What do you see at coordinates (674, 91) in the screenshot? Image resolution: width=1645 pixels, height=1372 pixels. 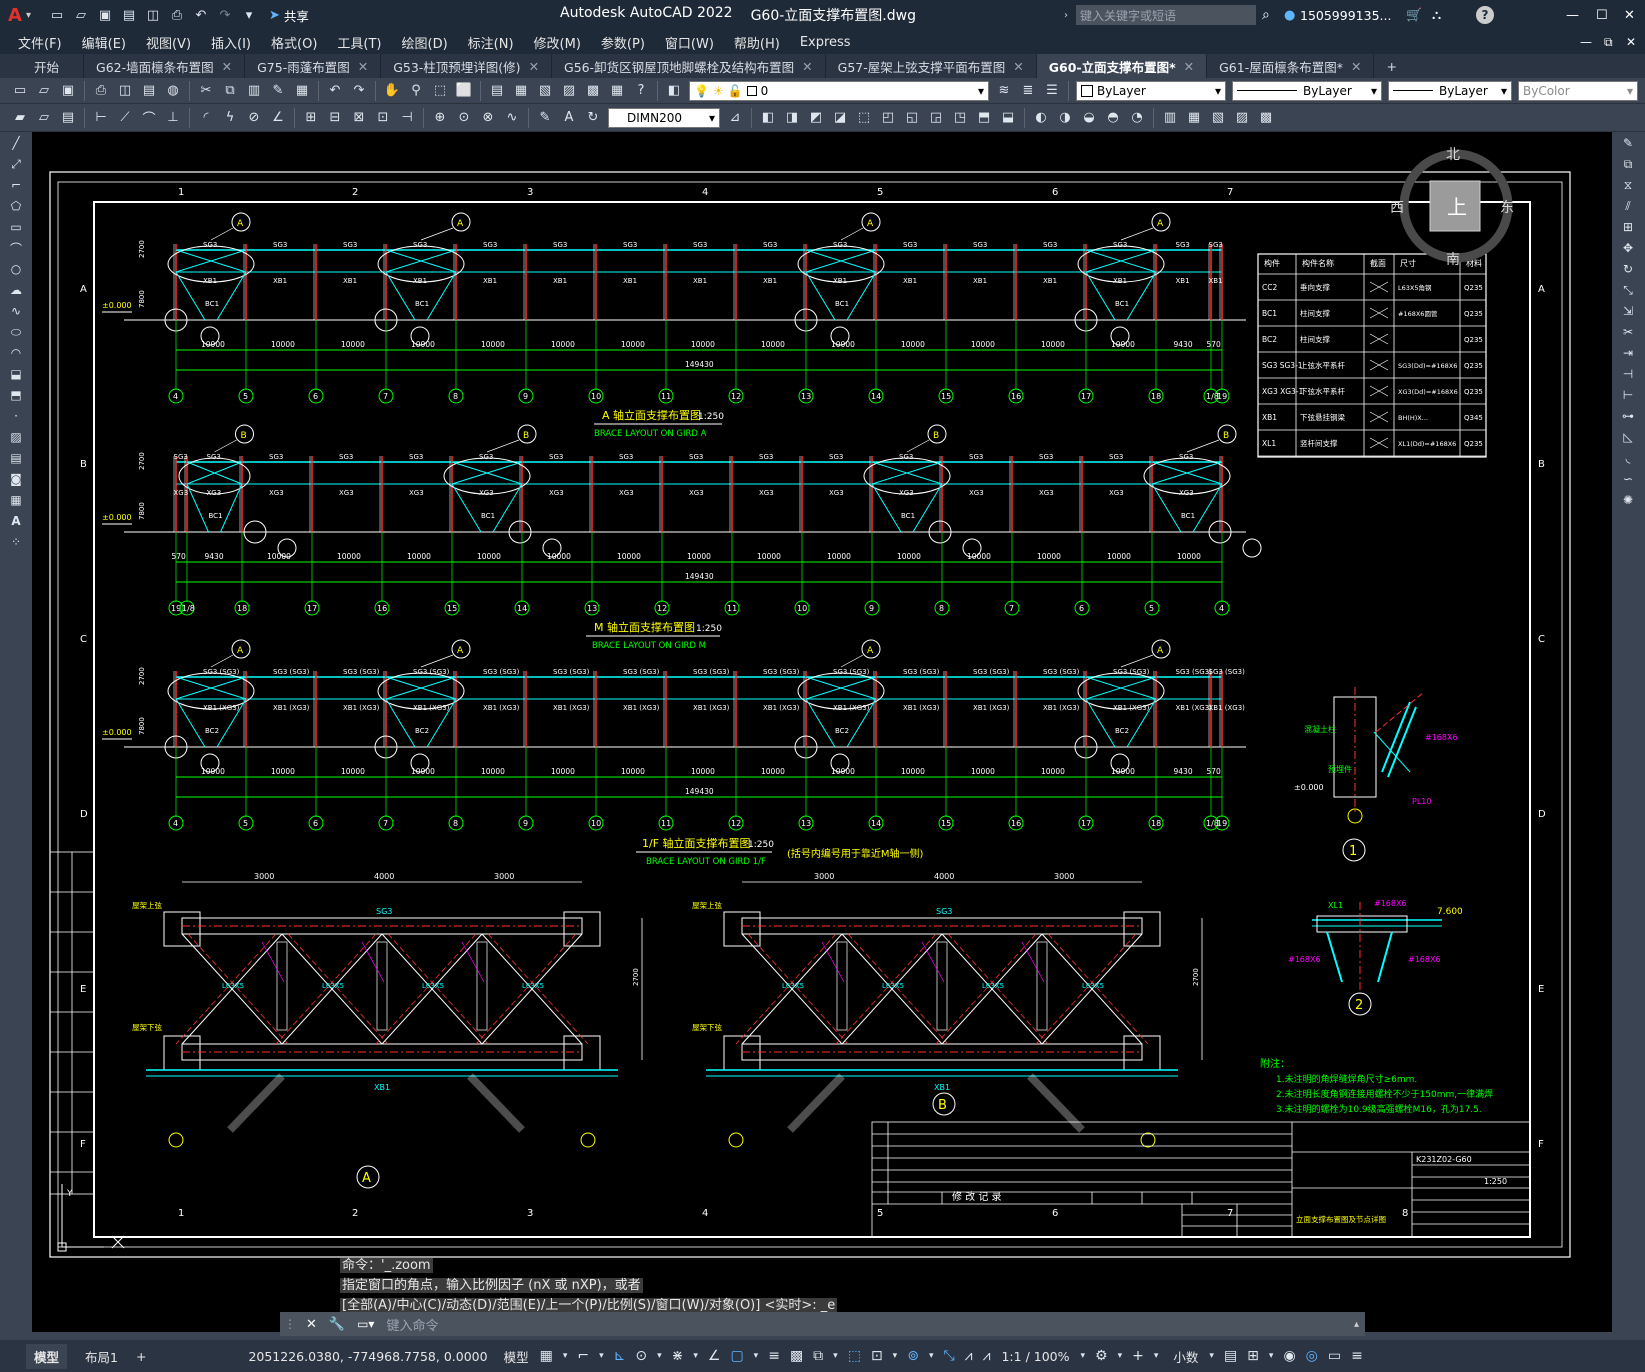 I see `layer-props-icon: ◧` at bounding box center [674, 91].